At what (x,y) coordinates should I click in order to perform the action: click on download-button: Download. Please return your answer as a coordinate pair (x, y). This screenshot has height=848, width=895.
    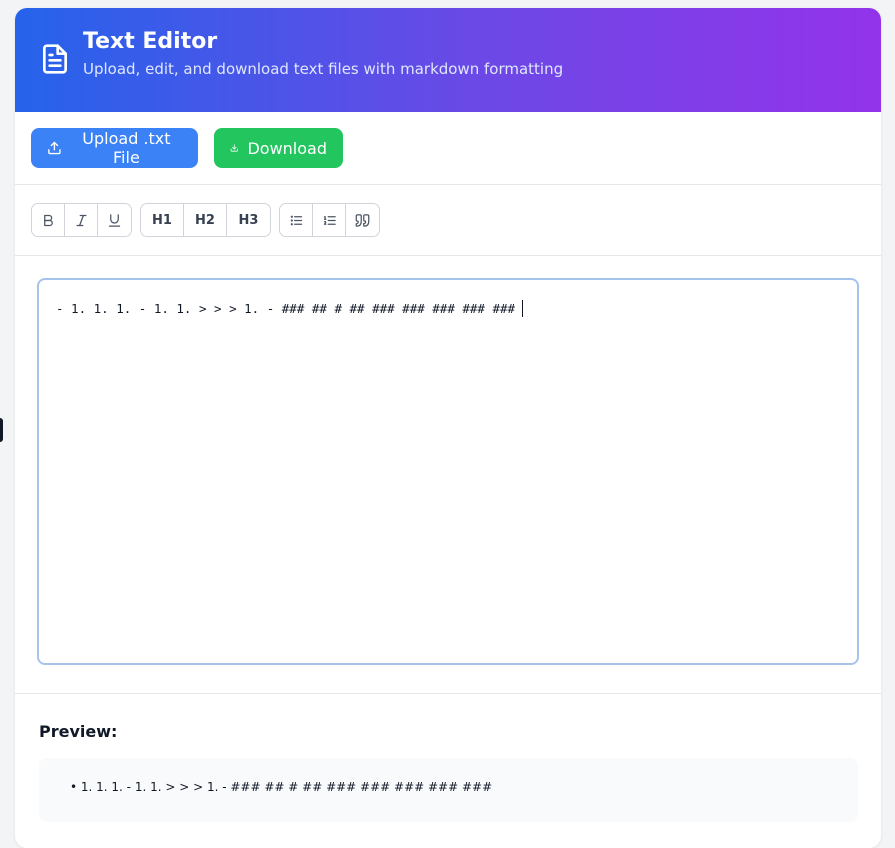
    Looking at the image, I should click on (278, 148).